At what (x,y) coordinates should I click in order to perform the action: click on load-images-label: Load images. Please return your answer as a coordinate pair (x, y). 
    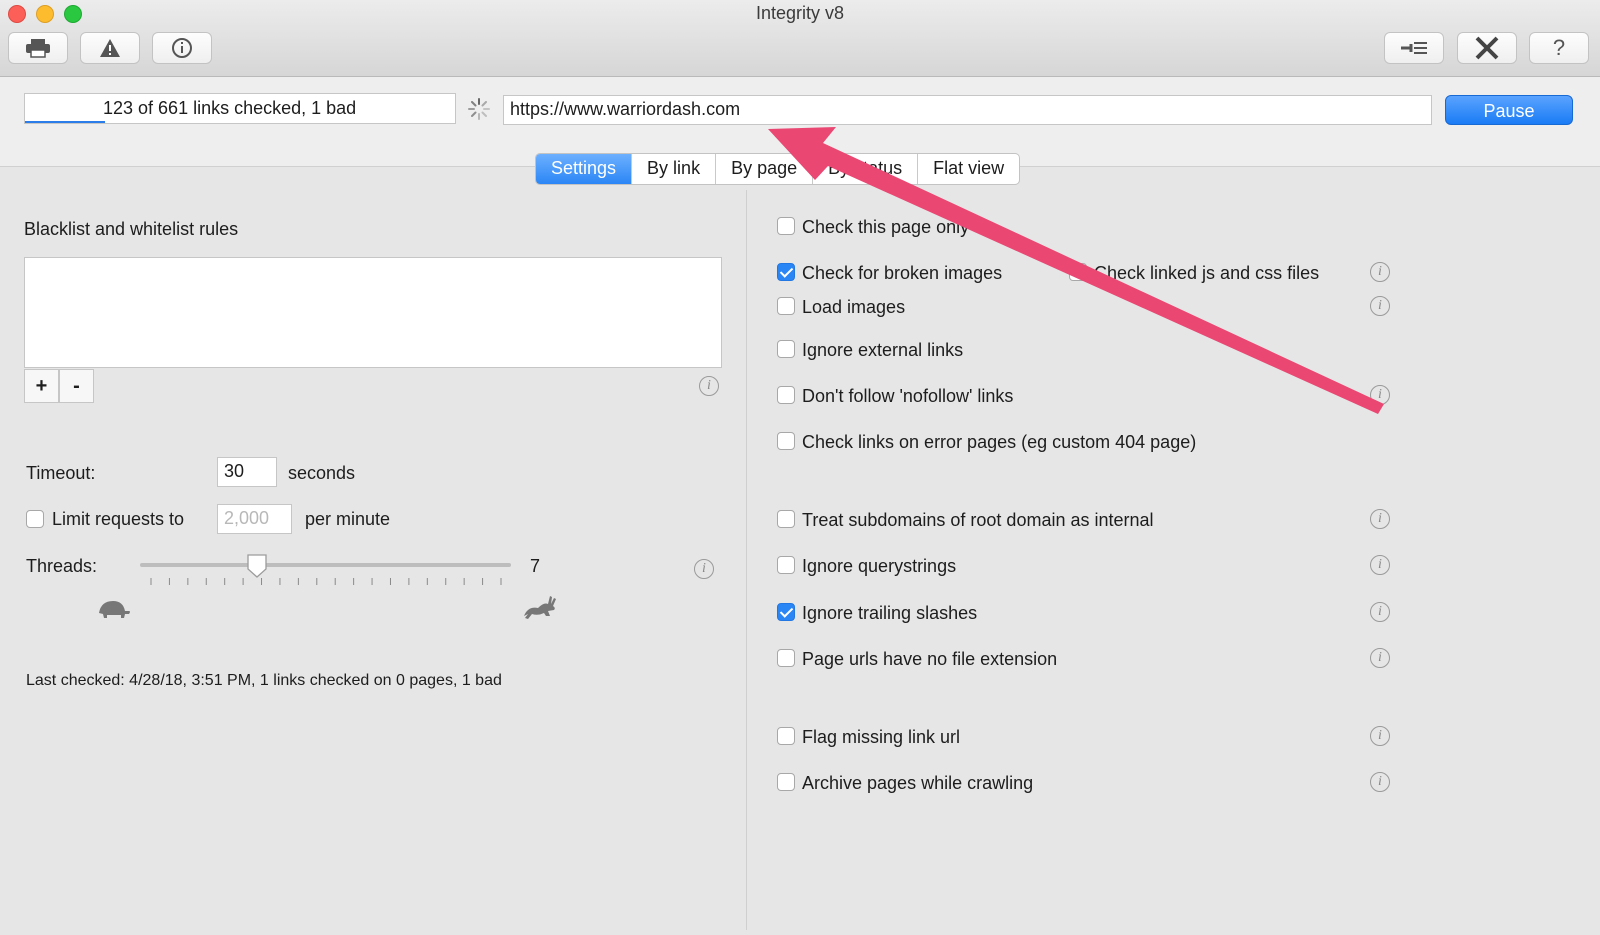
    Looking at the image, I should click on (854, 307).